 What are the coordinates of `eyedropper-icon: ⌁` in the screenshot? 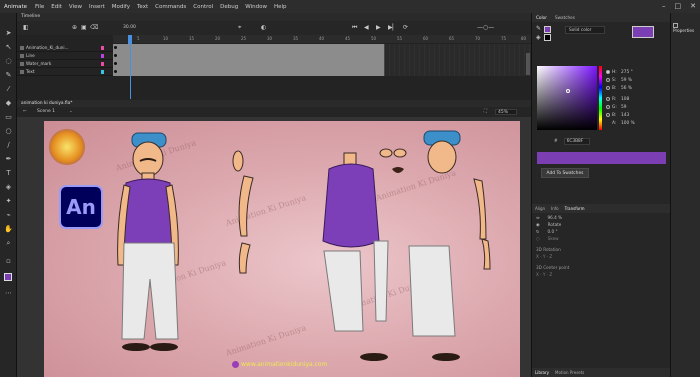 It's located at (8, 215).